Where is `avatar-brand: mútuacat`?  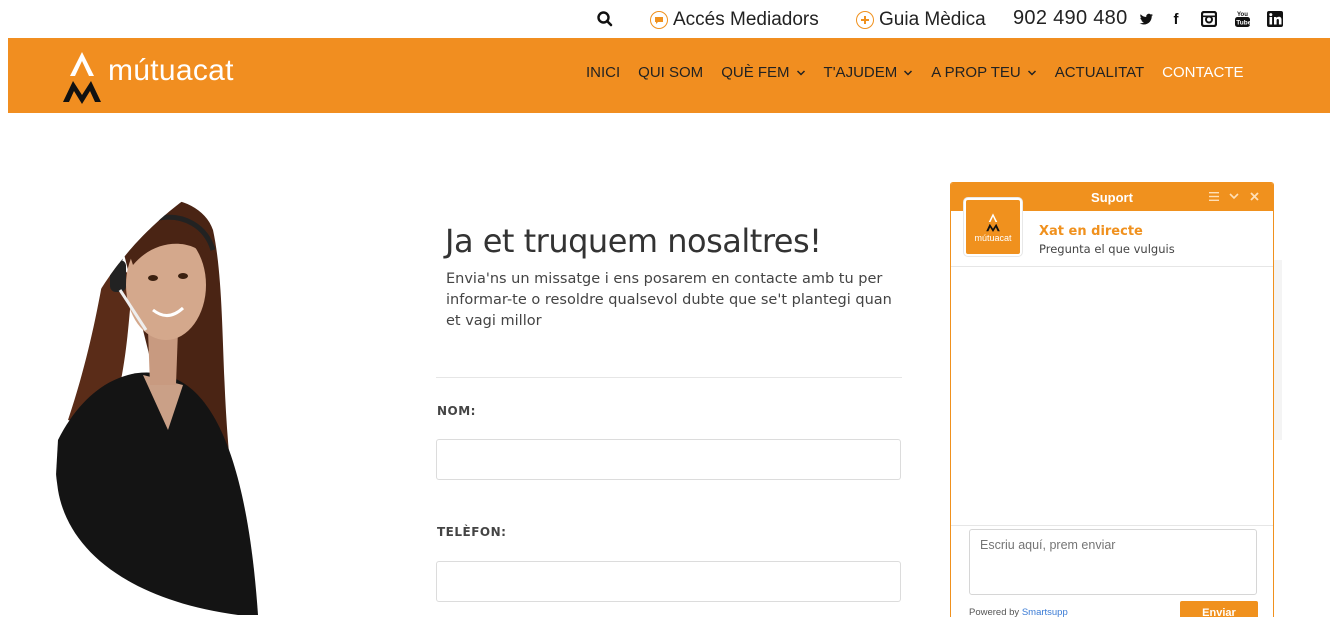 avatar-brand: mútuacat is located at coordinates (993, 237).